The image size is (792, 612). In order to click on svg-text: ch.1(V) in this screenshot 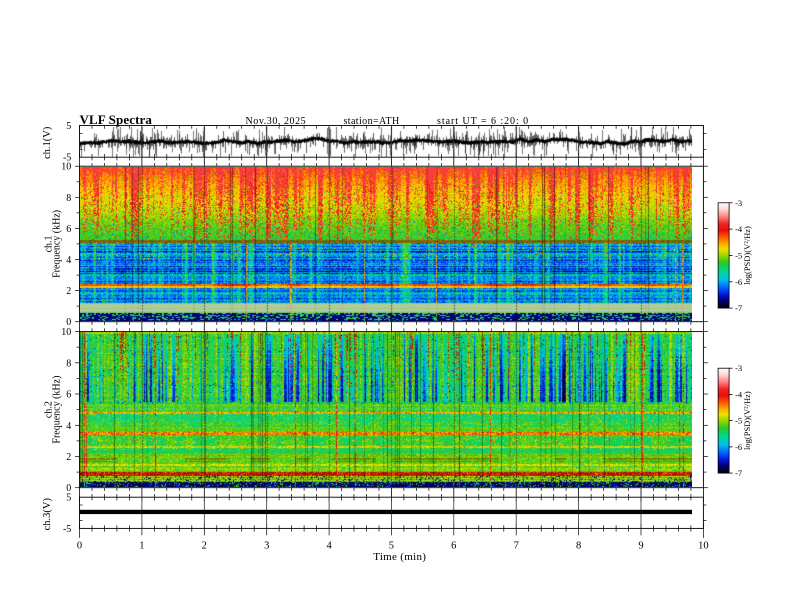, I will do `click(47, 142)`.